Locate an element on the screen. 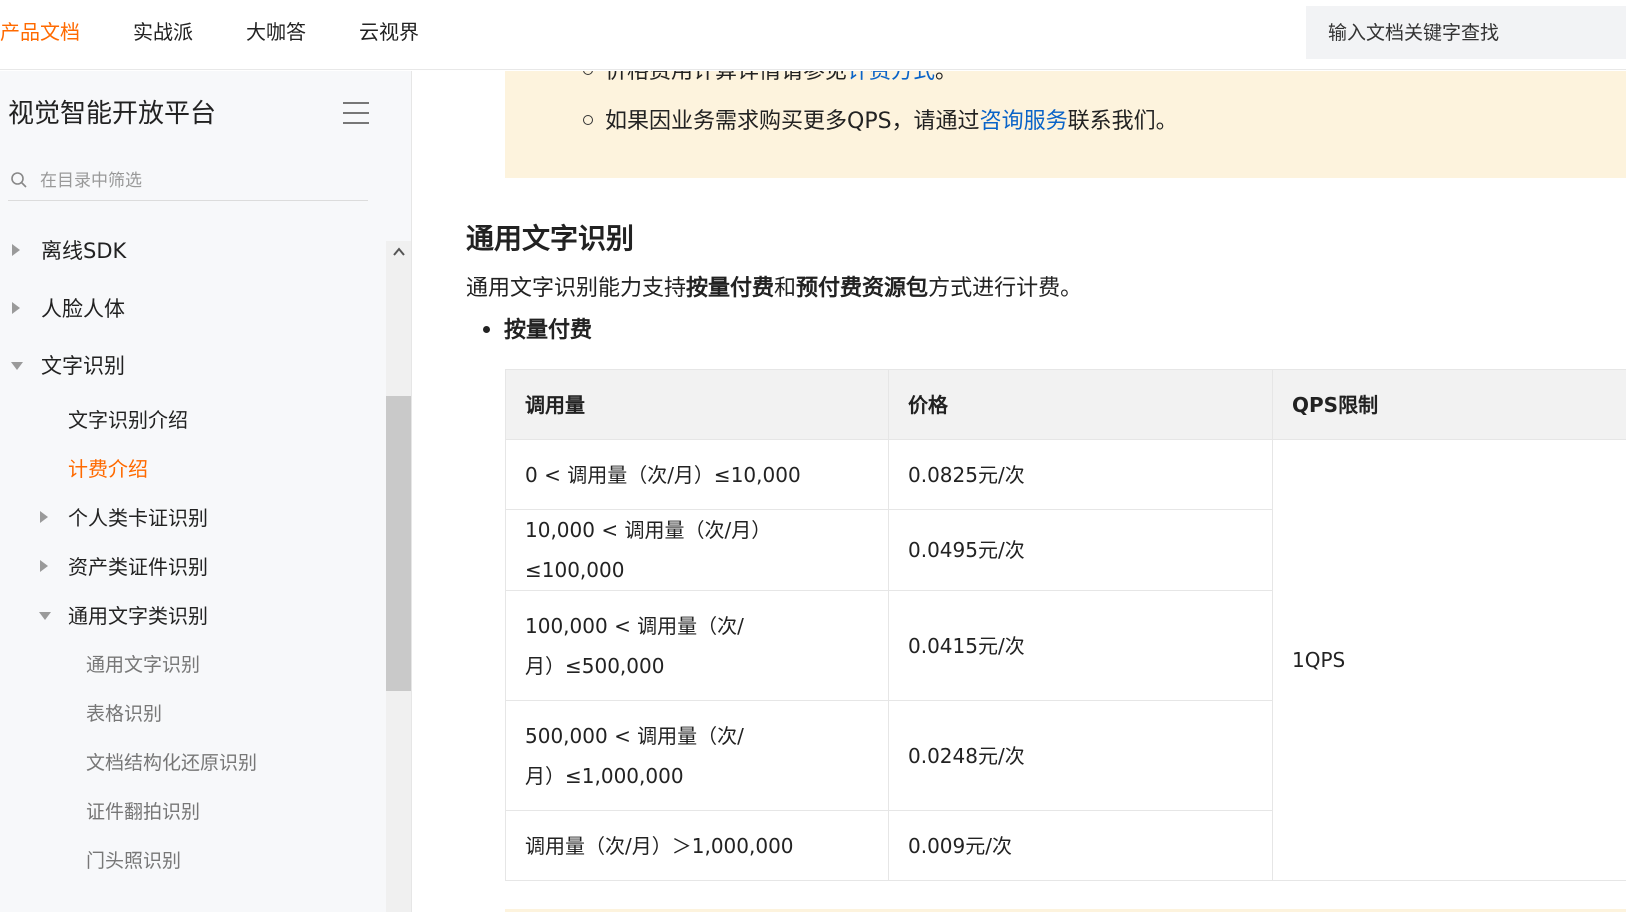  sidebar-filter-input is located at coordinates (200, 181).